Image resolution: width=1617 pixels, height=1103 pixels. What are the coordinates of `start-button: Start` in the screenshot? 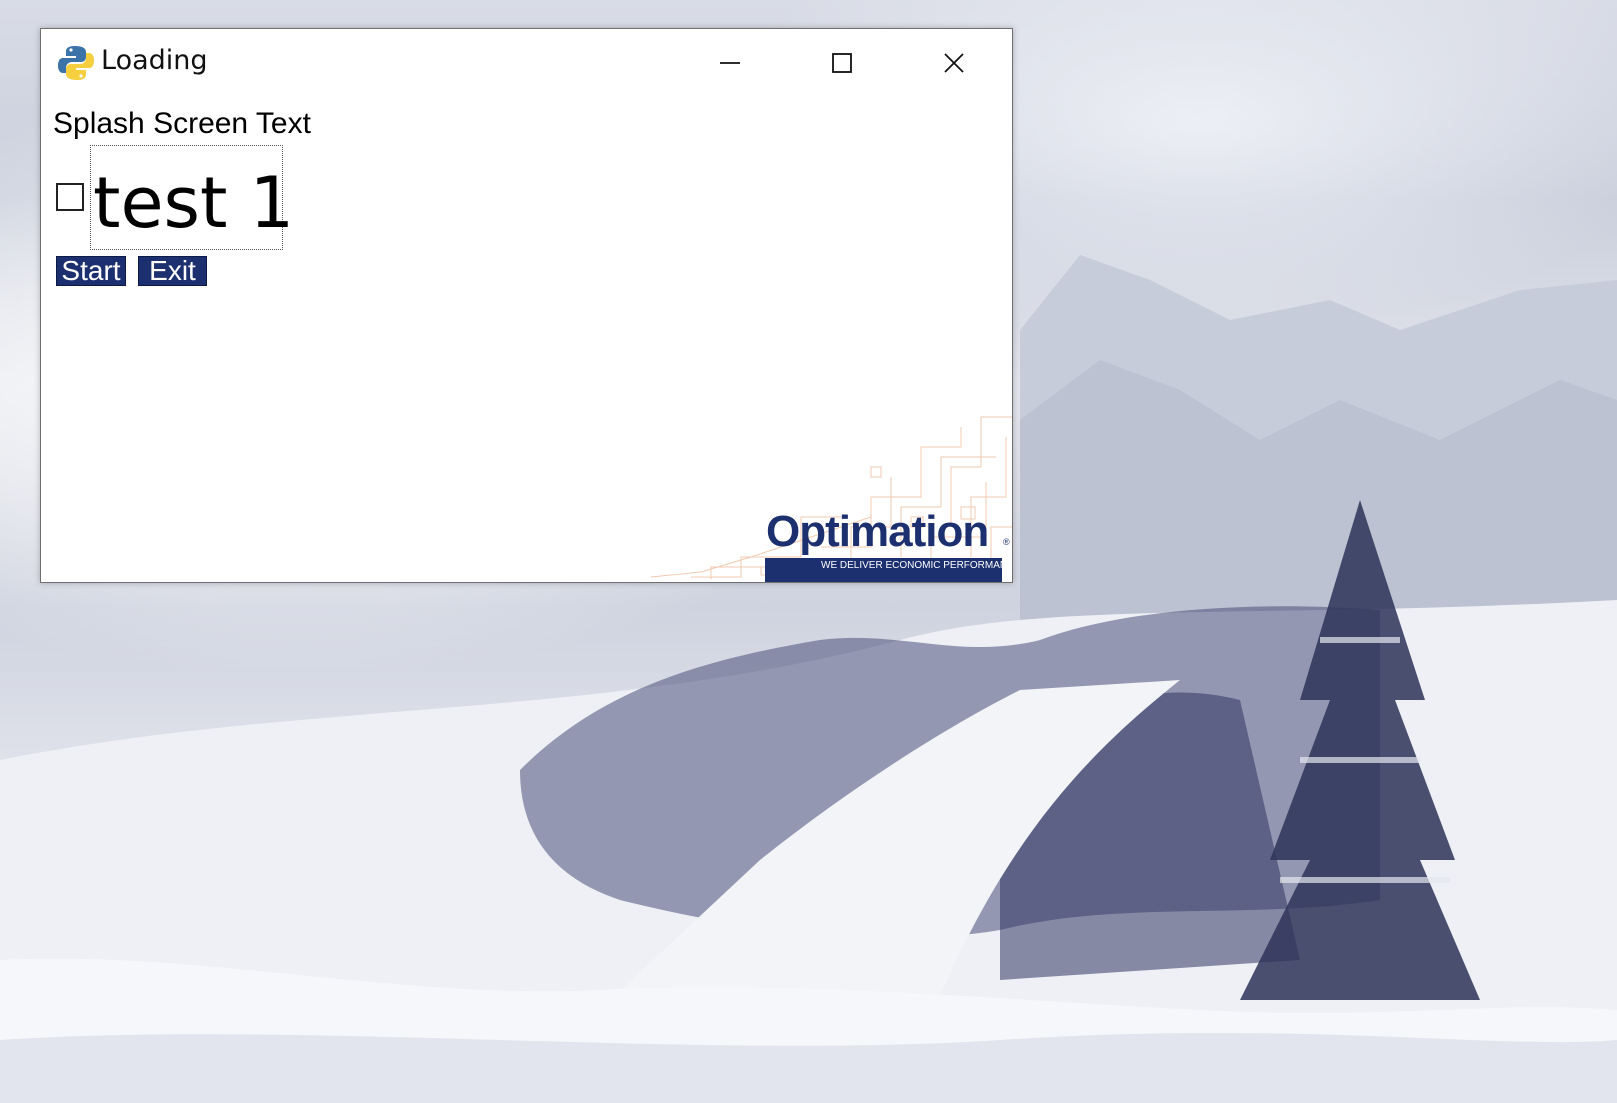 It's located at (91, 271).